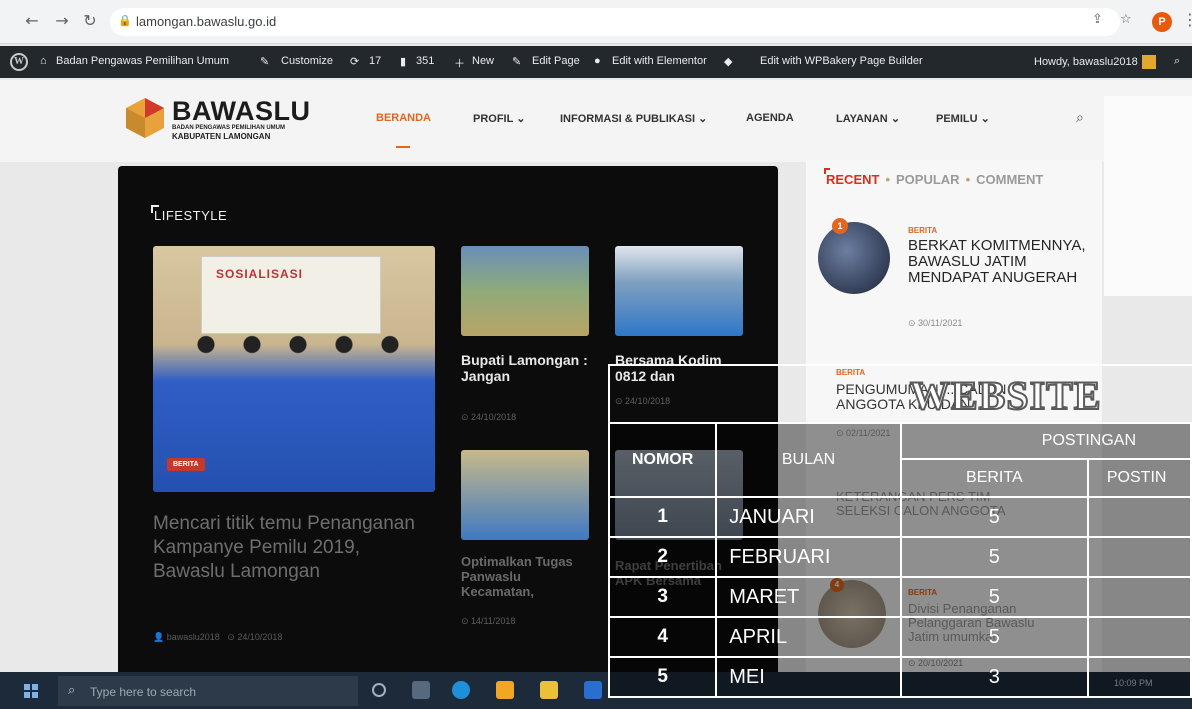 Image resolution: width=1192 pixels, height=709 pixels. What do you see at coordinates (593, 690) in the screenshot?
I see `mail-icon` at bounding box center [593, 690].